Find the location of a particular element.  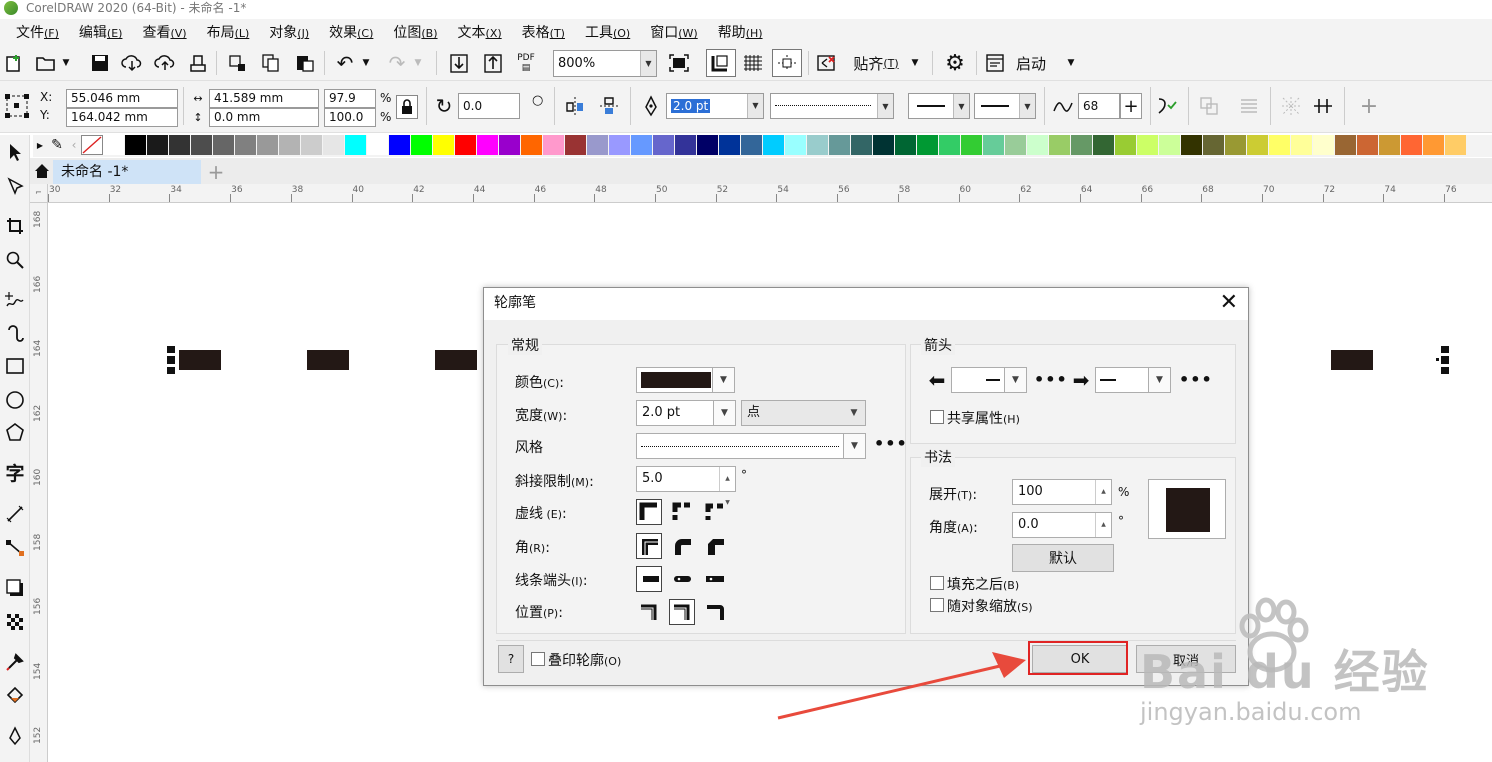

drop-shadow-tool-icon is located at coordinates (15, 588).